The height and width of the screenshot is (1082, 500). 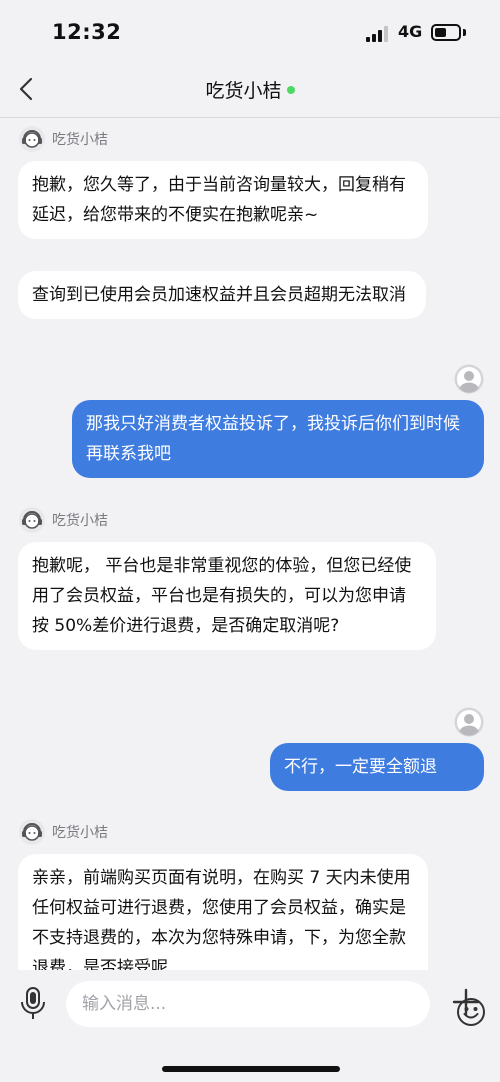 I want to click on status-time: 12:32, so click(x=87, y=32).